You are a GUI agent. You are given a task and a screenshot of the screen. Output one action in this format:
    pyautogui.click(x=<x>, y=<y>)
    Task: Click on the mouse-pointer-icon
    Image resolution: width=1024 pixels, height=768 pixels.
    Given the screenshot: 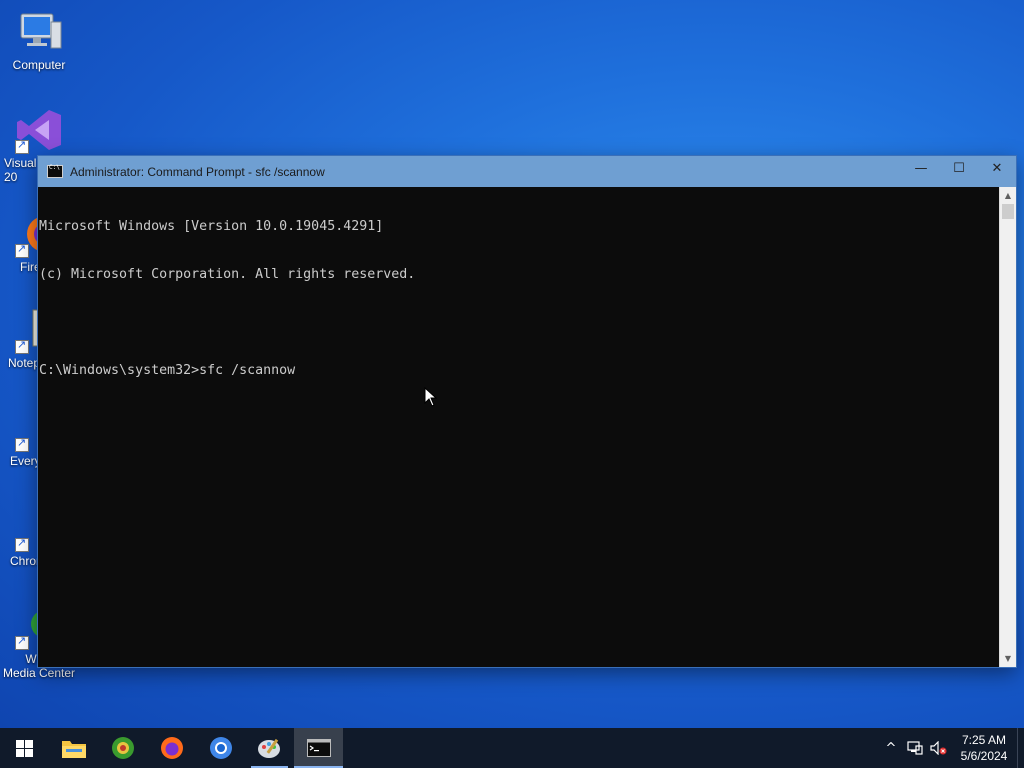 What is the action you would take?
    pyautogui.click(x=431, y=396)
    